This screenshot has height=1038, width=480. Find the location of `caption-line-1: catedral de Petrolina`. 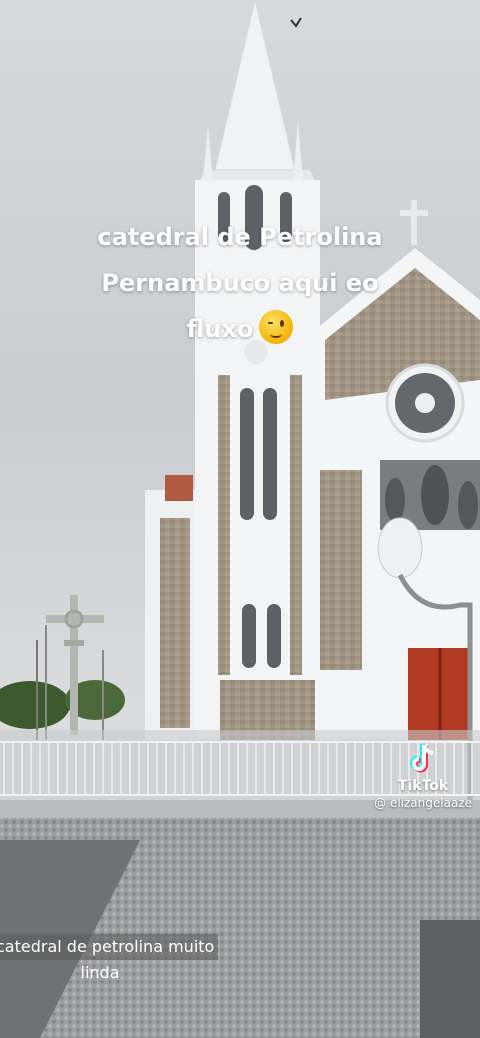

caption-line-1: catedral de Petrolina is located at coordinates (240, 237).